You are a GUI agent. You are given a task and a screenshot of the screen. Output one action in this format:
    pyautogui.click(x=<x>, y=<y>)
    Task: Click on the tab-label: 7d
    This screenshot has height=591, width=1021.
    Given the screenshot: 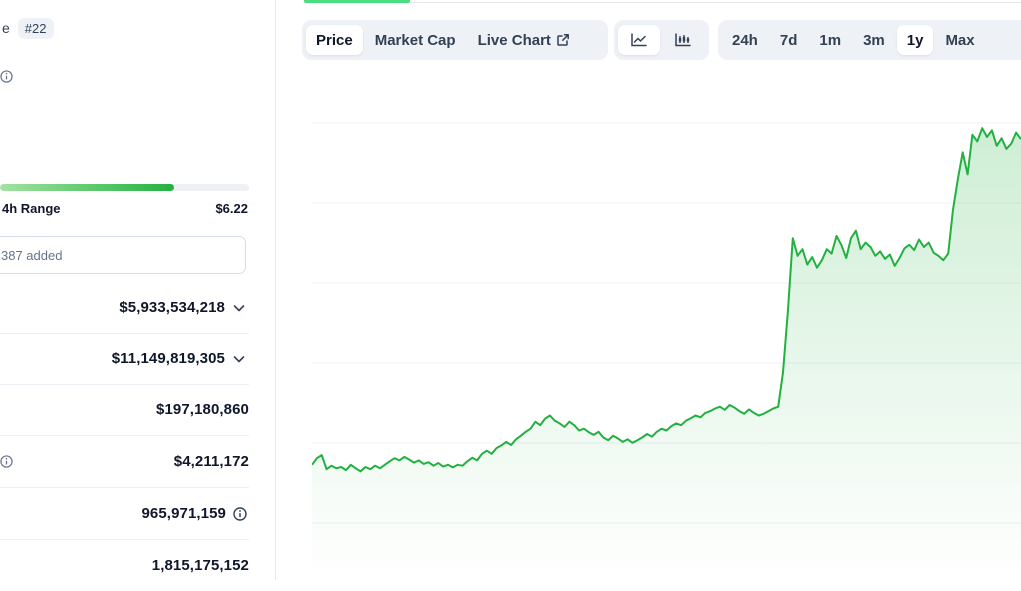 What is the action you would take?
    pyautogui.click(x=788, y=40)
    